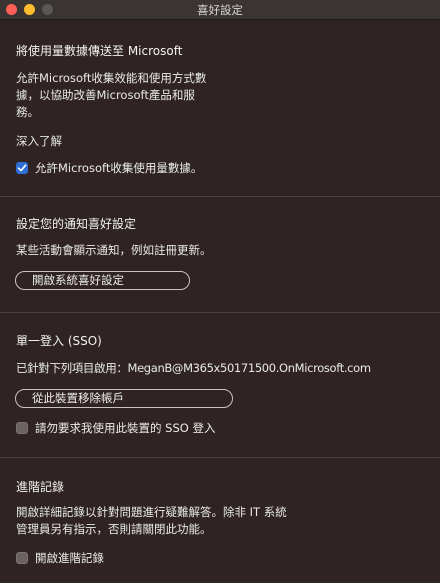 The image size is (440, 583). I want to click on window-title: 喜好設定, so click(220, 10).